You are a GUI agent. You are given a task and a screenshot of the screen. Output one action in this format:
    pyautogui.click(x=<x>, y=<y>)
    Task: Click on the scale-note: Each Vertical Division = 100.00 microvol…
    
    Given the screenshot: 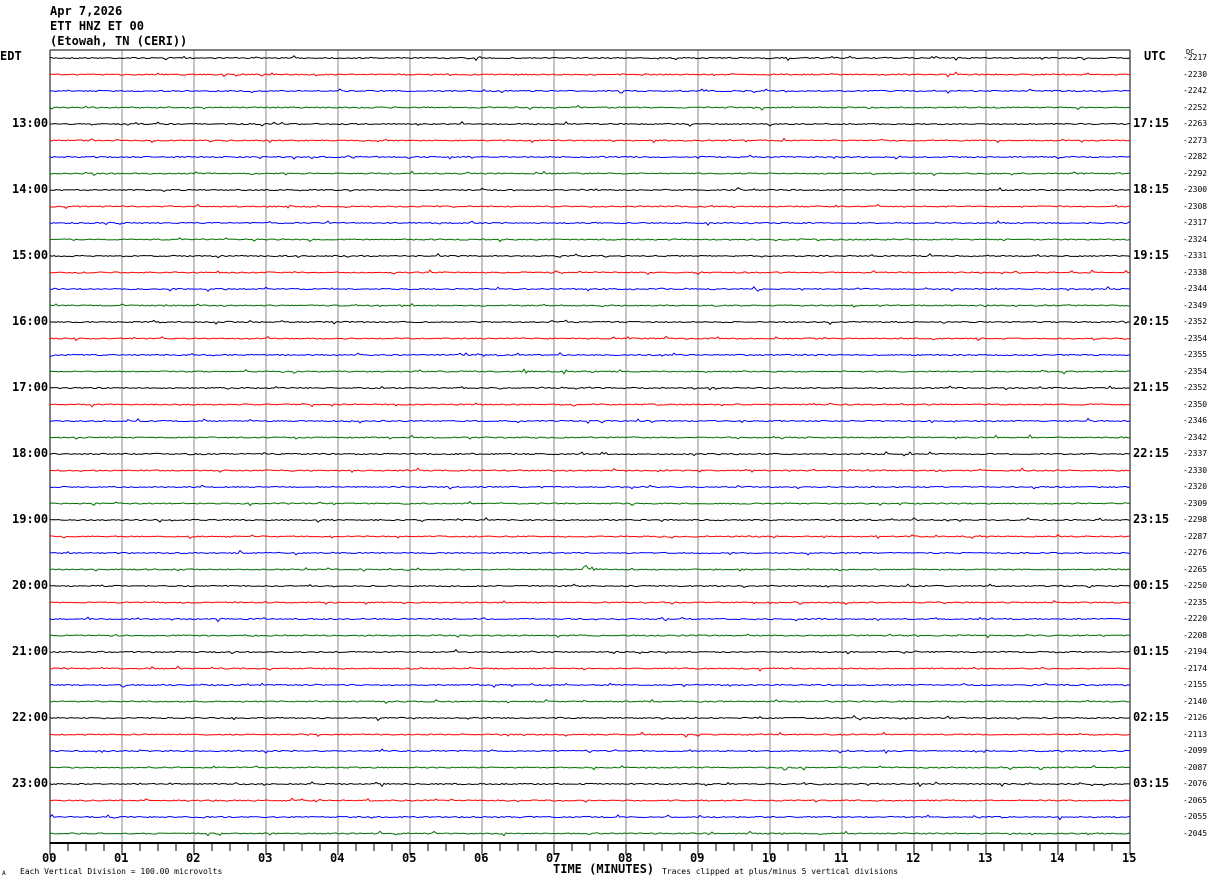 What is the action you would take?
    pyautogui.click(x=121, y=871)
    